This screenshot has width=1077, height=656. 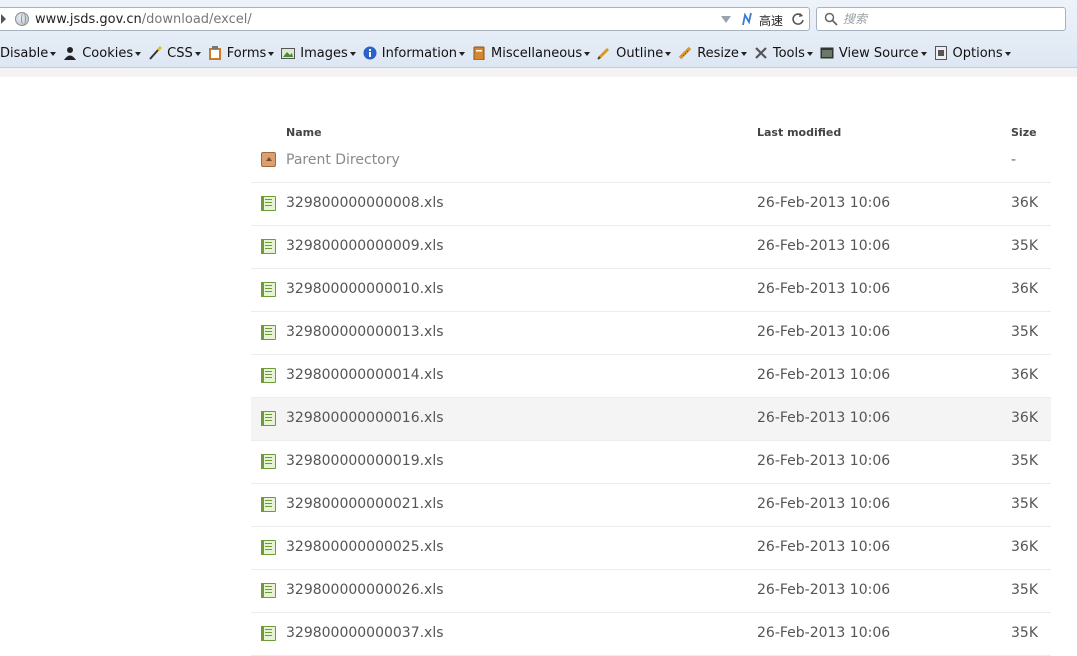 I want to click on globe-icon, so click(x=22, y=19).